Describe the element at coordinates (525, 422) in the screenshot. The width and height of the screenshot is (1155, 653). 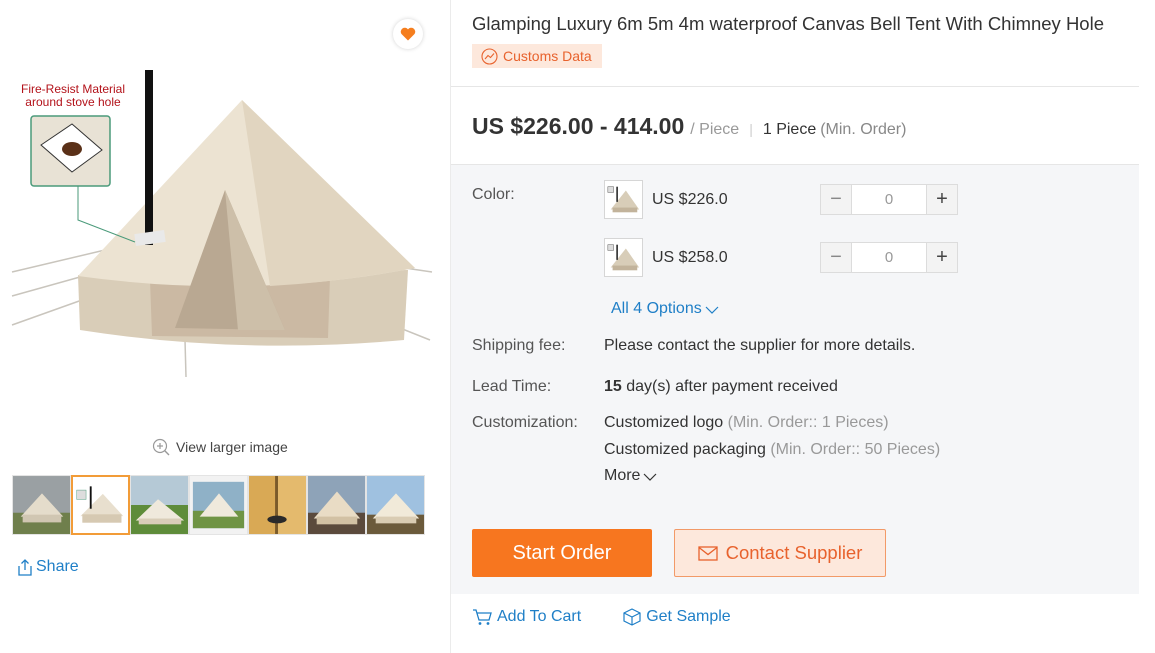
I see `customization-label: Customization:` at that location.